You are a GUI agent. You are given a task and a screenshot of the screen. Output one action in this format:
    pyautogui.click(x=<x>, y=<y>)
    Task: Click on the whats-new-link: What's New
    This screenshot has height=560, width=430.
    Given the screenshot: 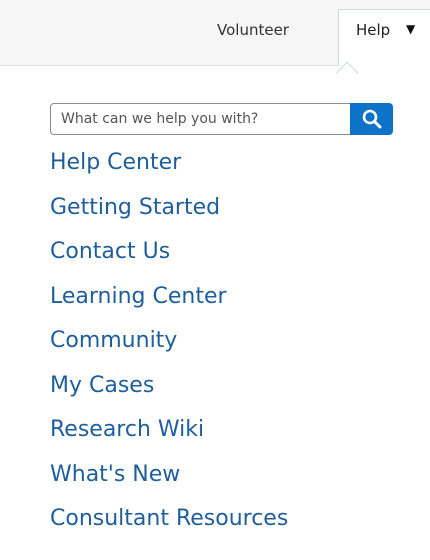 What is the action you would take?
    pyautogui.click(x=169, y=483)
    